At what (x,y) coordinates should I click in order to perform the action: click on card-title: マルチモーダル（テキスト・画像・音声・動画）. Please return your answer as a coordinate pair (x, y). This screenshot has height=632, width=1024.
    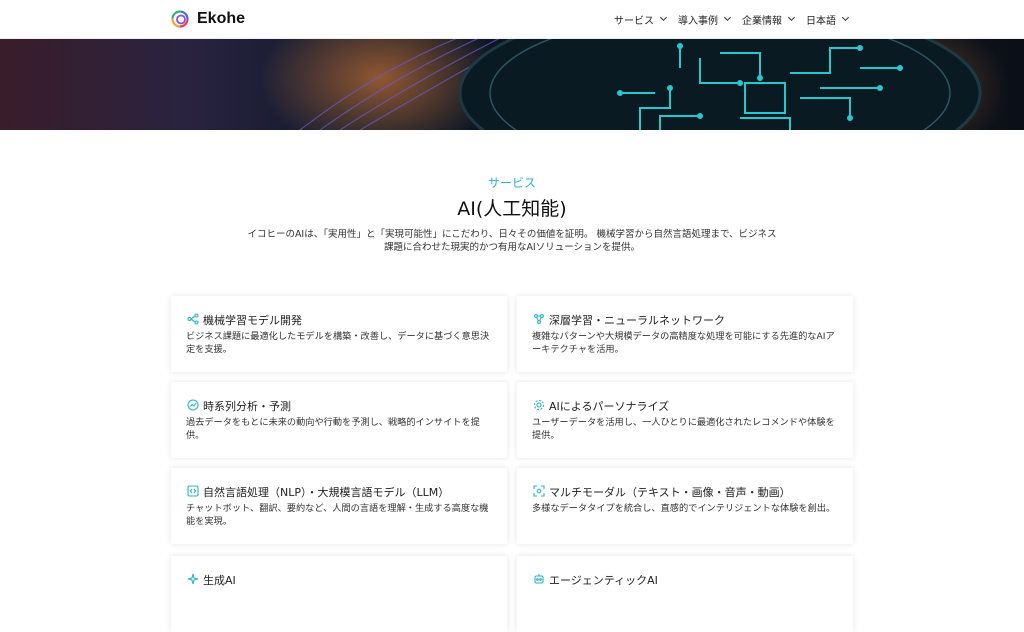
    Looking at the image, I should click on (670, 492).